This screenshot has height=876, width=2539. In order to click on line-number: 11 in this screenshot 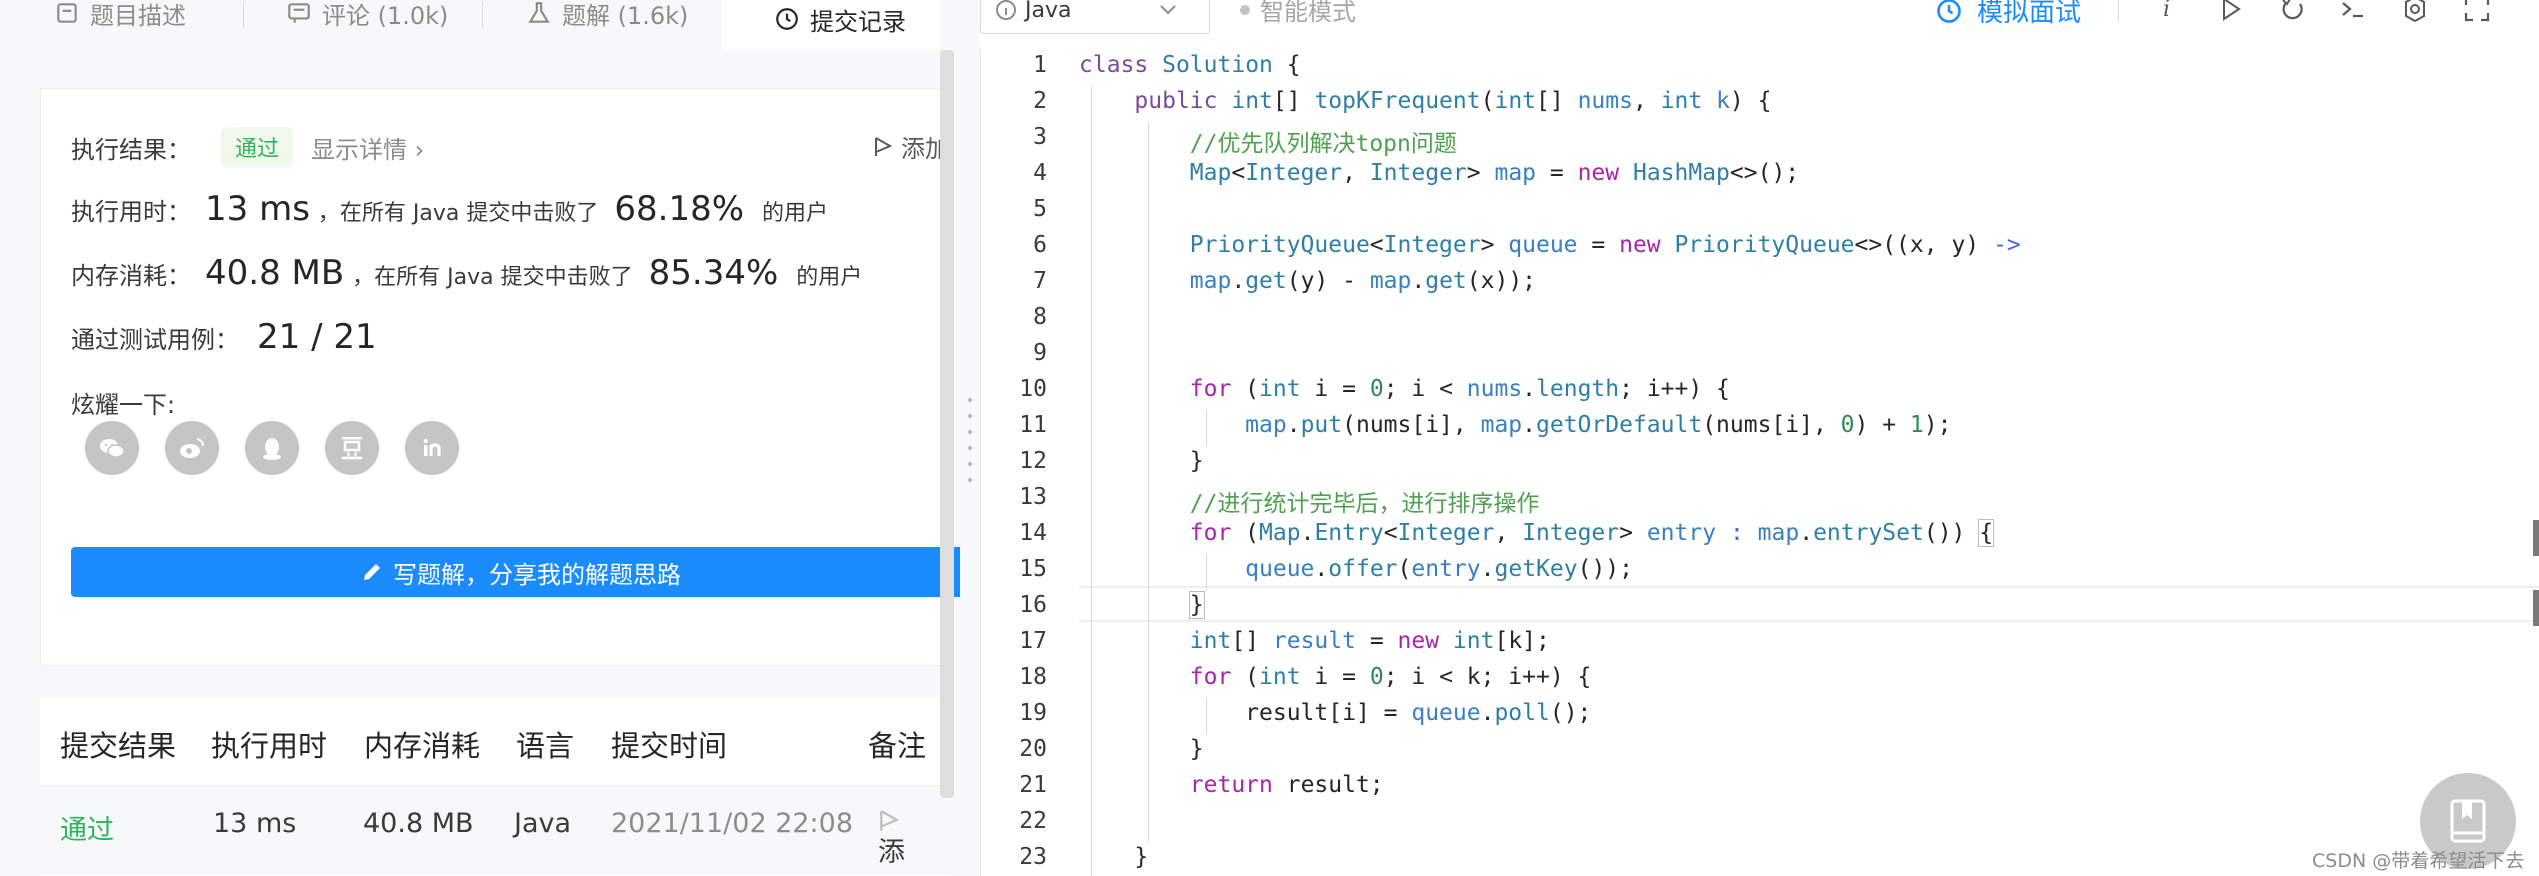, I will do `click(1033, 425)`.